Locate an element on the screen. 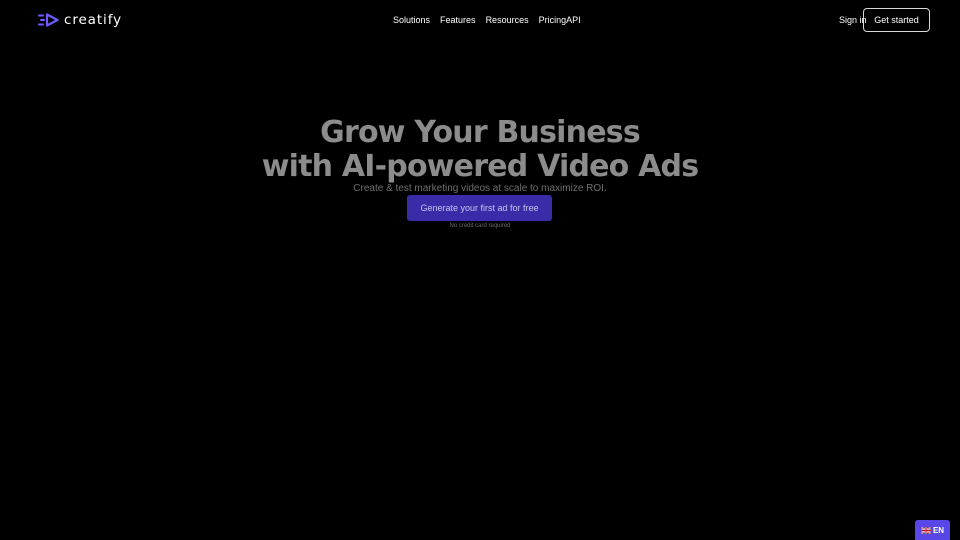  uk-flag-icon is located at coordinates (925, 530).